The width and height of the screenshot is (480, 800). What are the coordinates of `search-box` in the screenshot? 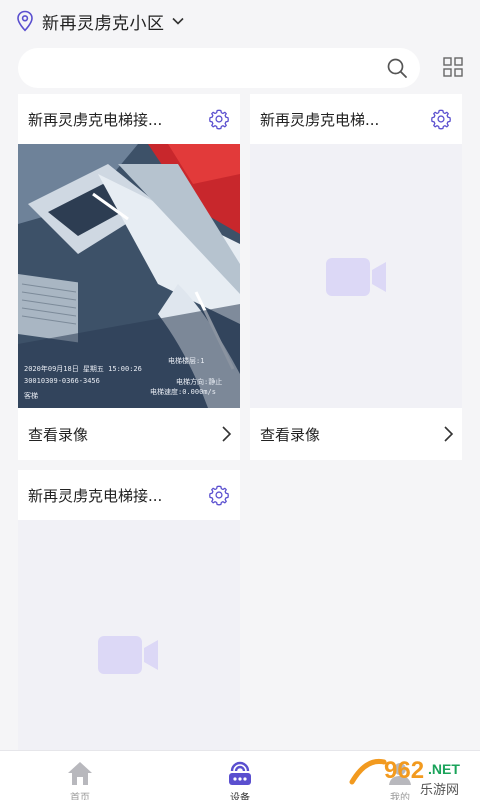 It's located at (219, 68).